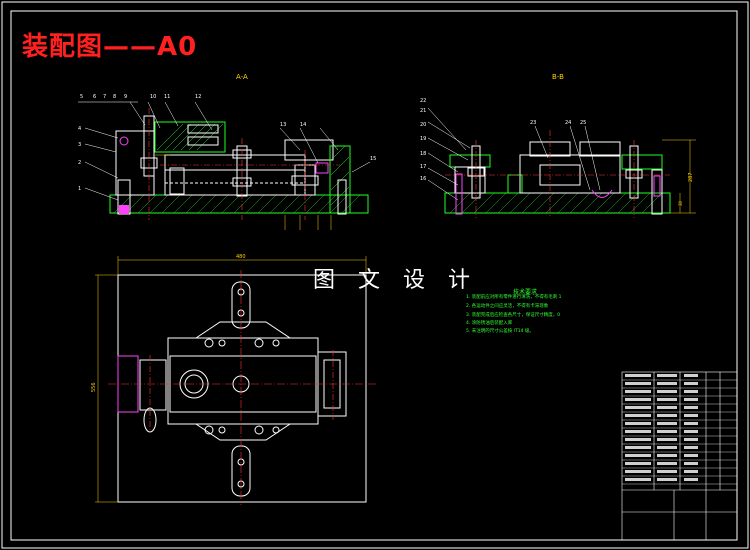 This screenshot has height=550, width=750. What do you see at coordinates (94, 97) in the screenshot?
I see `callout-number: 6` at bounding box center [94, 97].